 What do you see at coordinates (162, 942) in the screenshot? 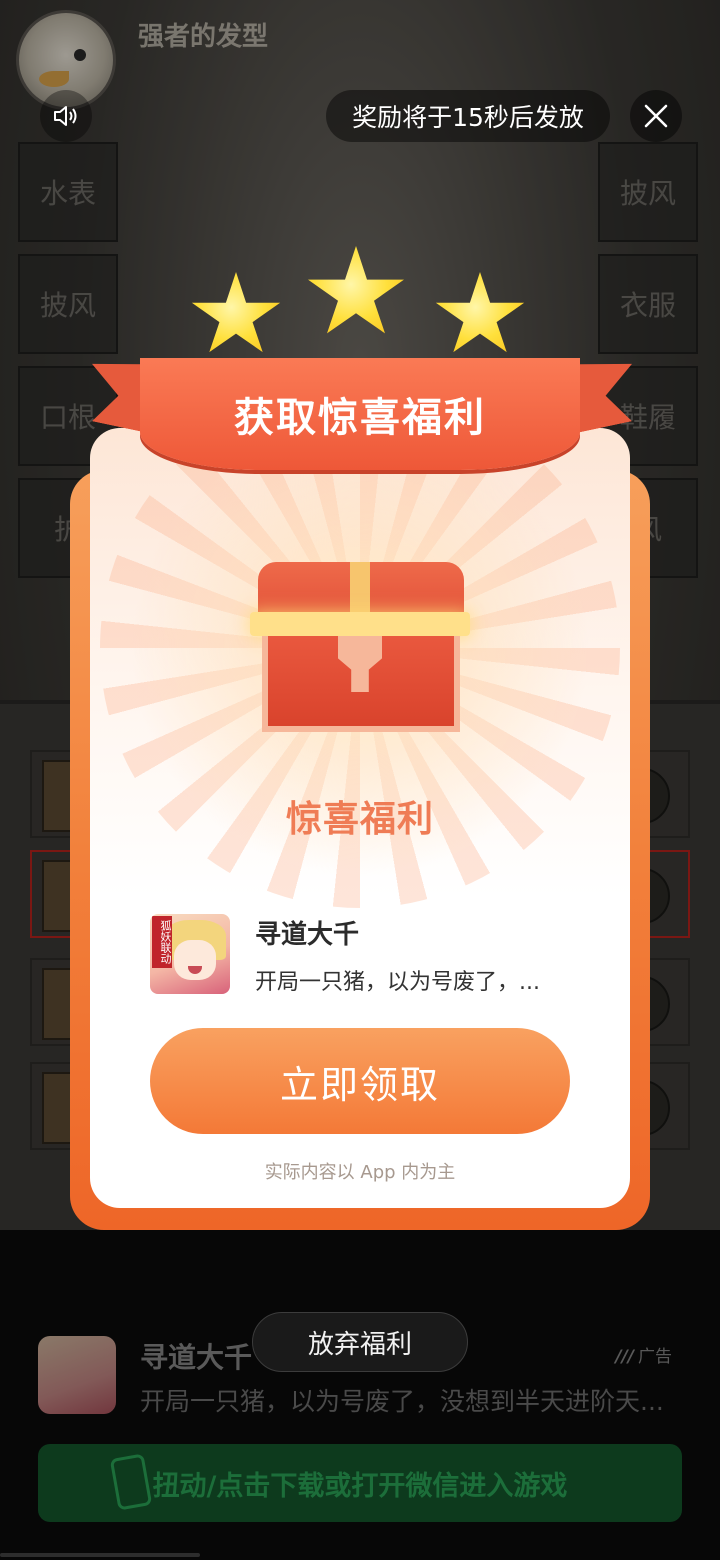
I see `app-icon-tag: 狐妖联动` at bounding box center [162, 942].